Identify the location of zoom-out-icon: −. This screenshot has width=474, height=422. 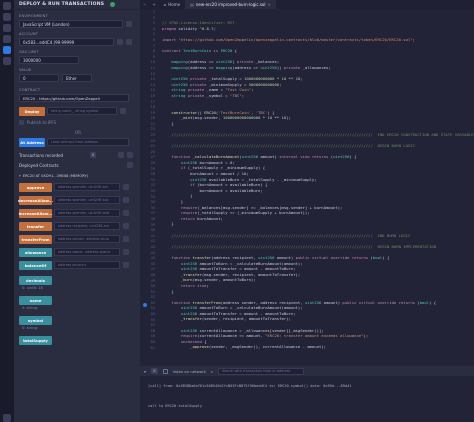
(144, 4).